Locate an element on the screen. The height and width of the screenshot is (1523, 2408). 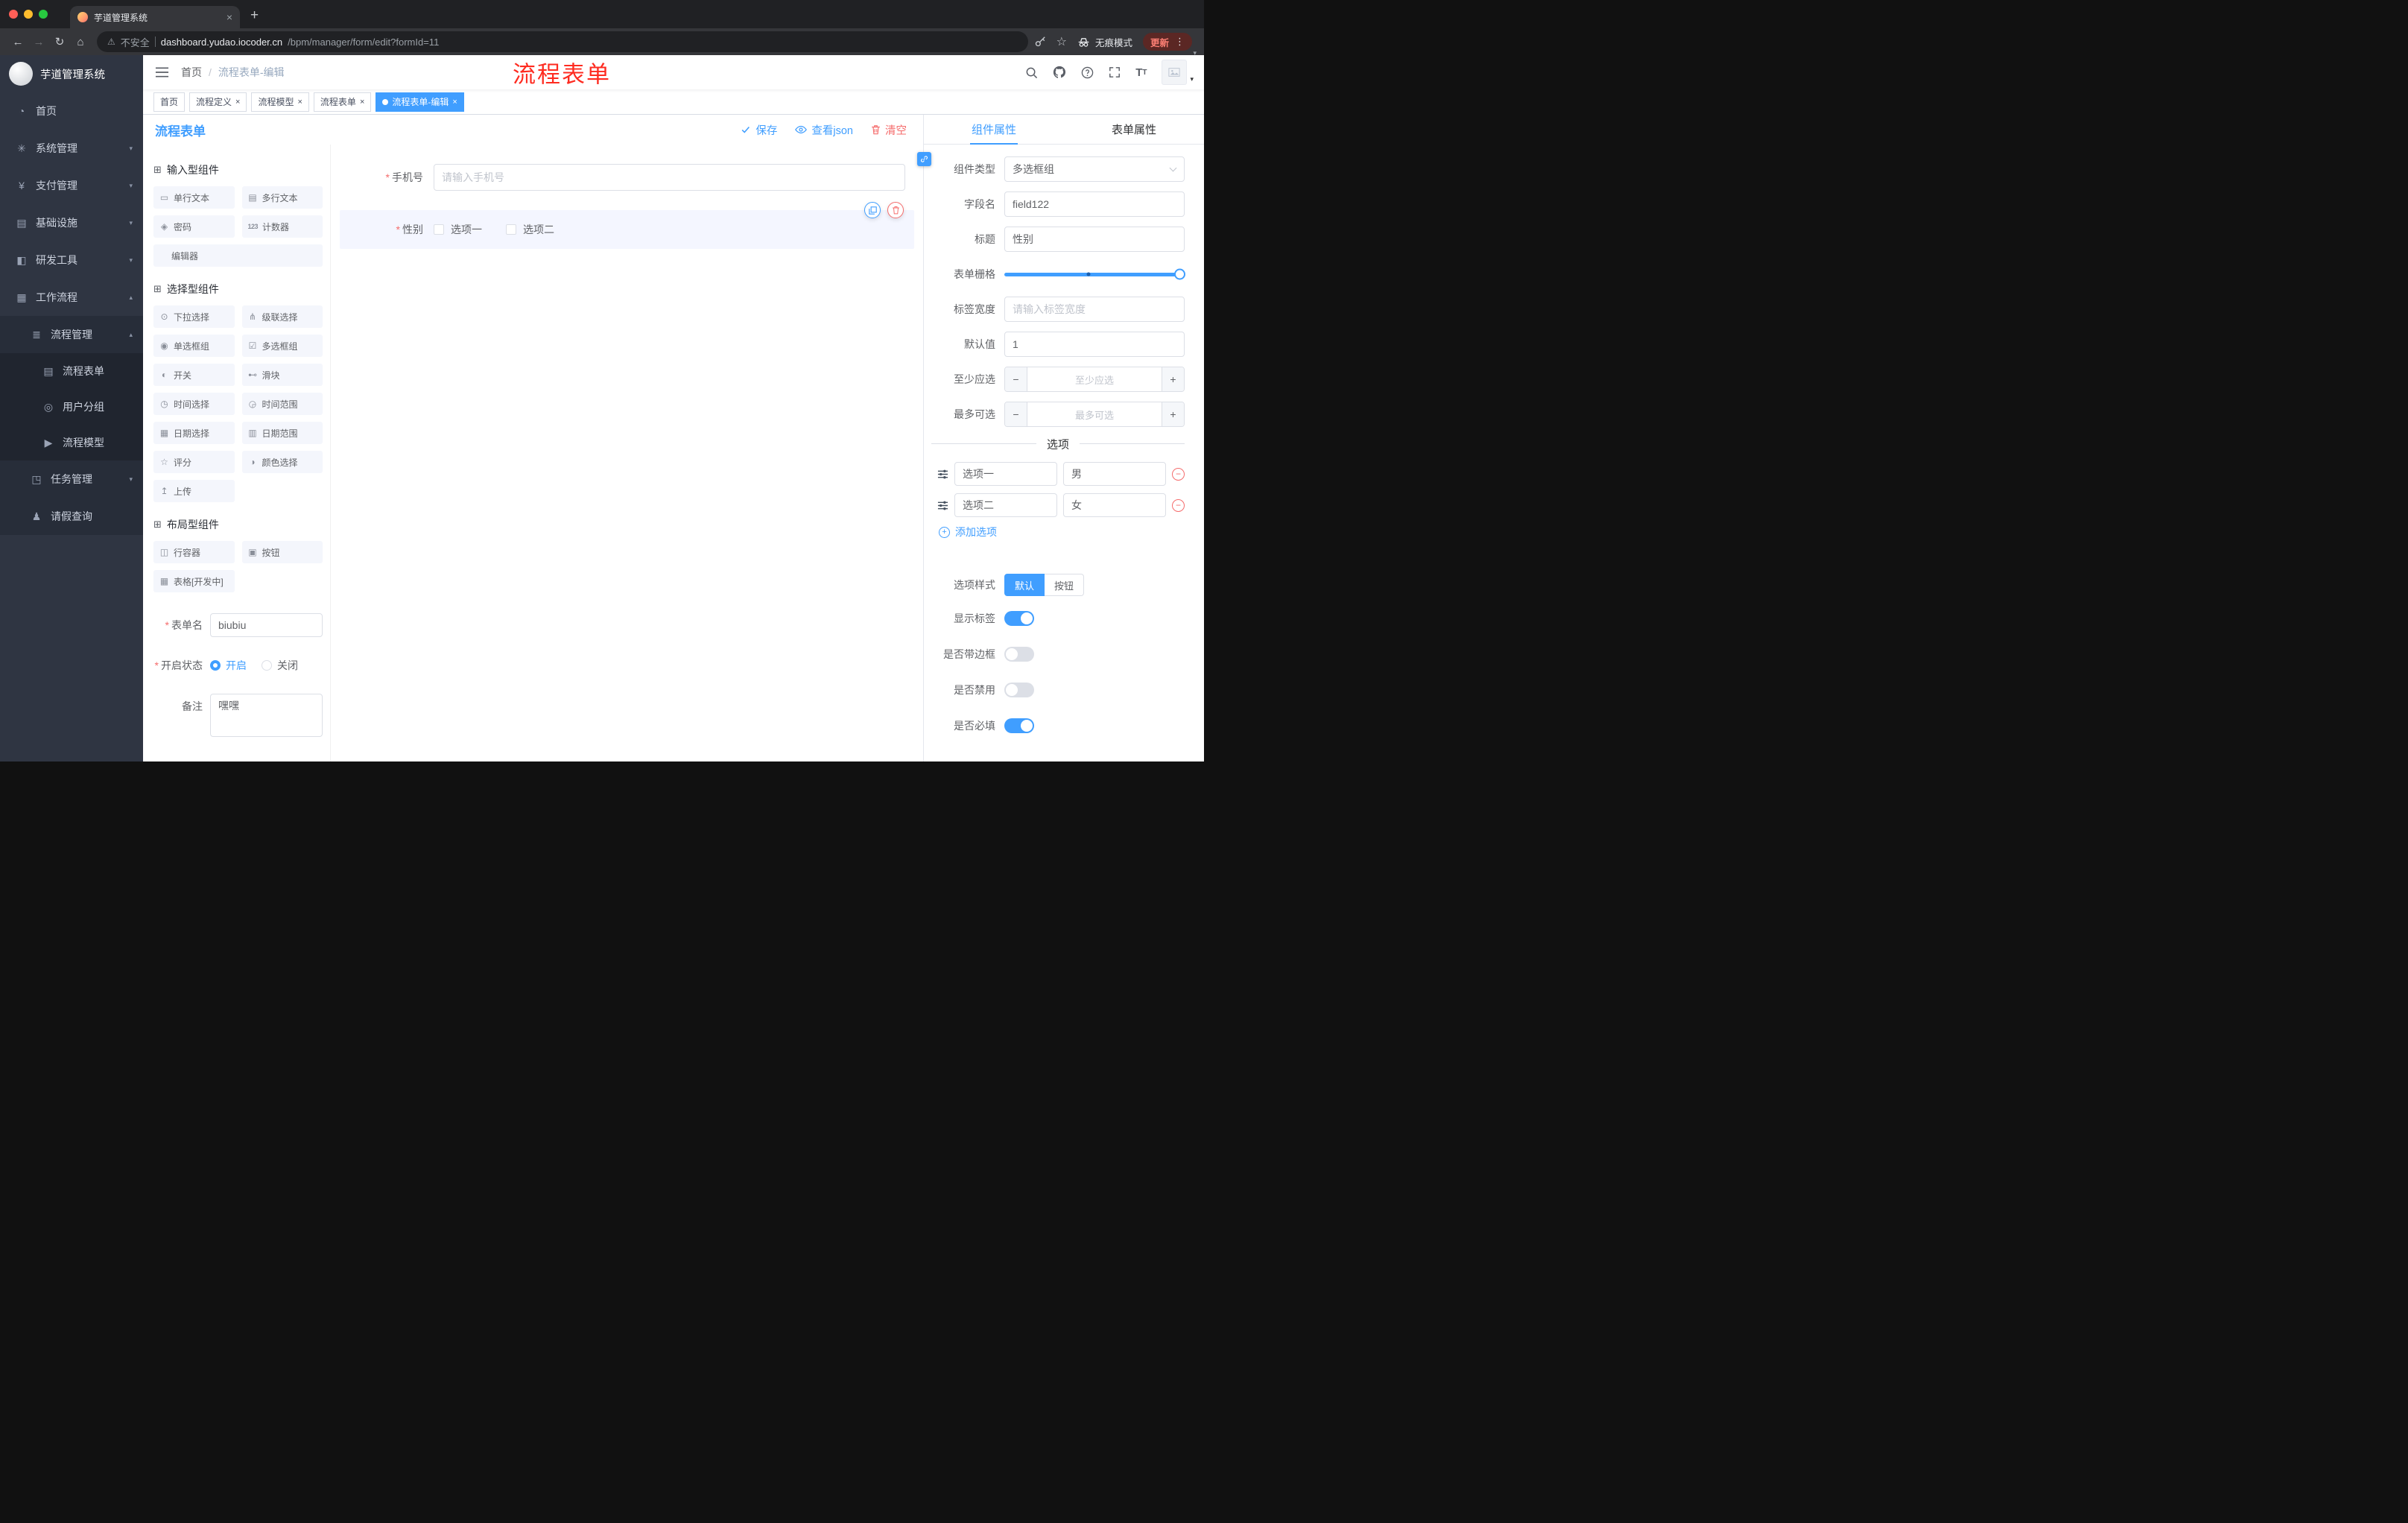
sidebar-item-process-management: ≣ 流程管理 ▴ is located at coordinates (71, 334).